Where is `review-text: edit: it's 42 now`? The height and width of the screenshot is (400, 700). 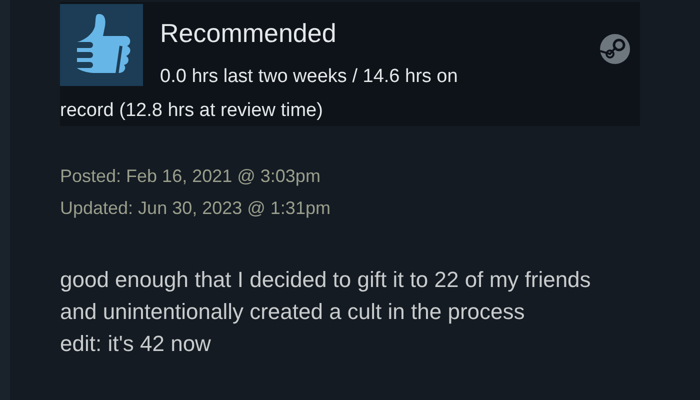
review-text: edit: it's 42 now is located at coordinates (136, 344).